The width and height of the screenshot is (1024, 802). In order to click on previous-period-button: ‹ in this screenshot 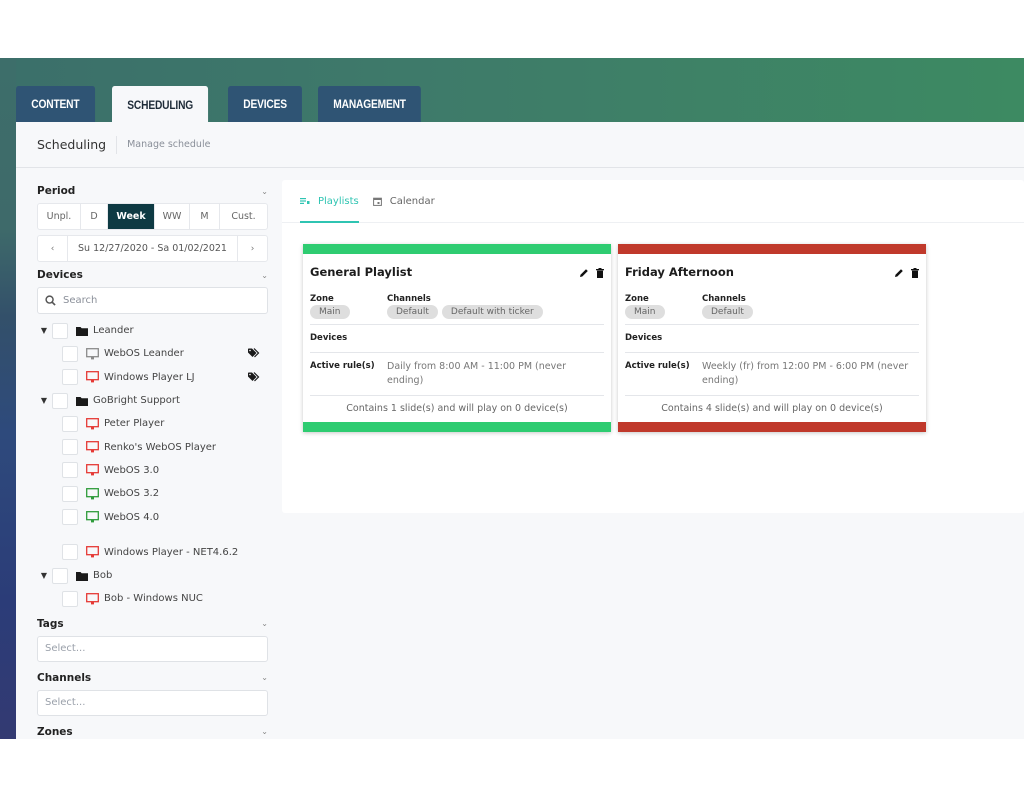, I will do `click(53, 248)`.